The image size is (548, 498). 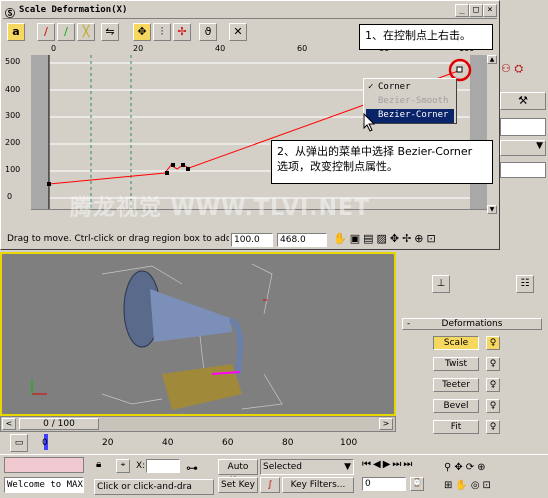 I want to click on callout-step2: 2、从弹出的菜单中选择 Bezier-Corner 选项，改变控制点属性。, so click(x=382, y=162).